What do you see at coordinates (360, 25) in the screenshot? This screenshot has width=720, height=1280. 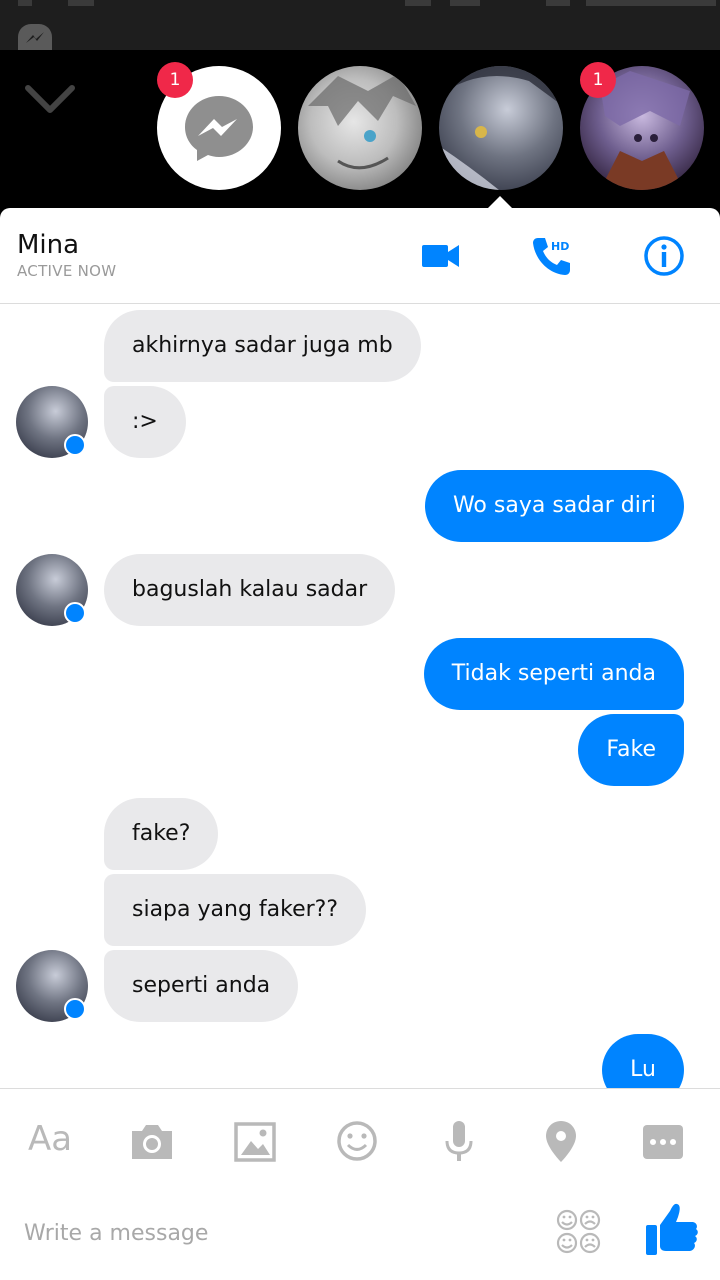 I see `status-bar` at bounding box center [360, 25].